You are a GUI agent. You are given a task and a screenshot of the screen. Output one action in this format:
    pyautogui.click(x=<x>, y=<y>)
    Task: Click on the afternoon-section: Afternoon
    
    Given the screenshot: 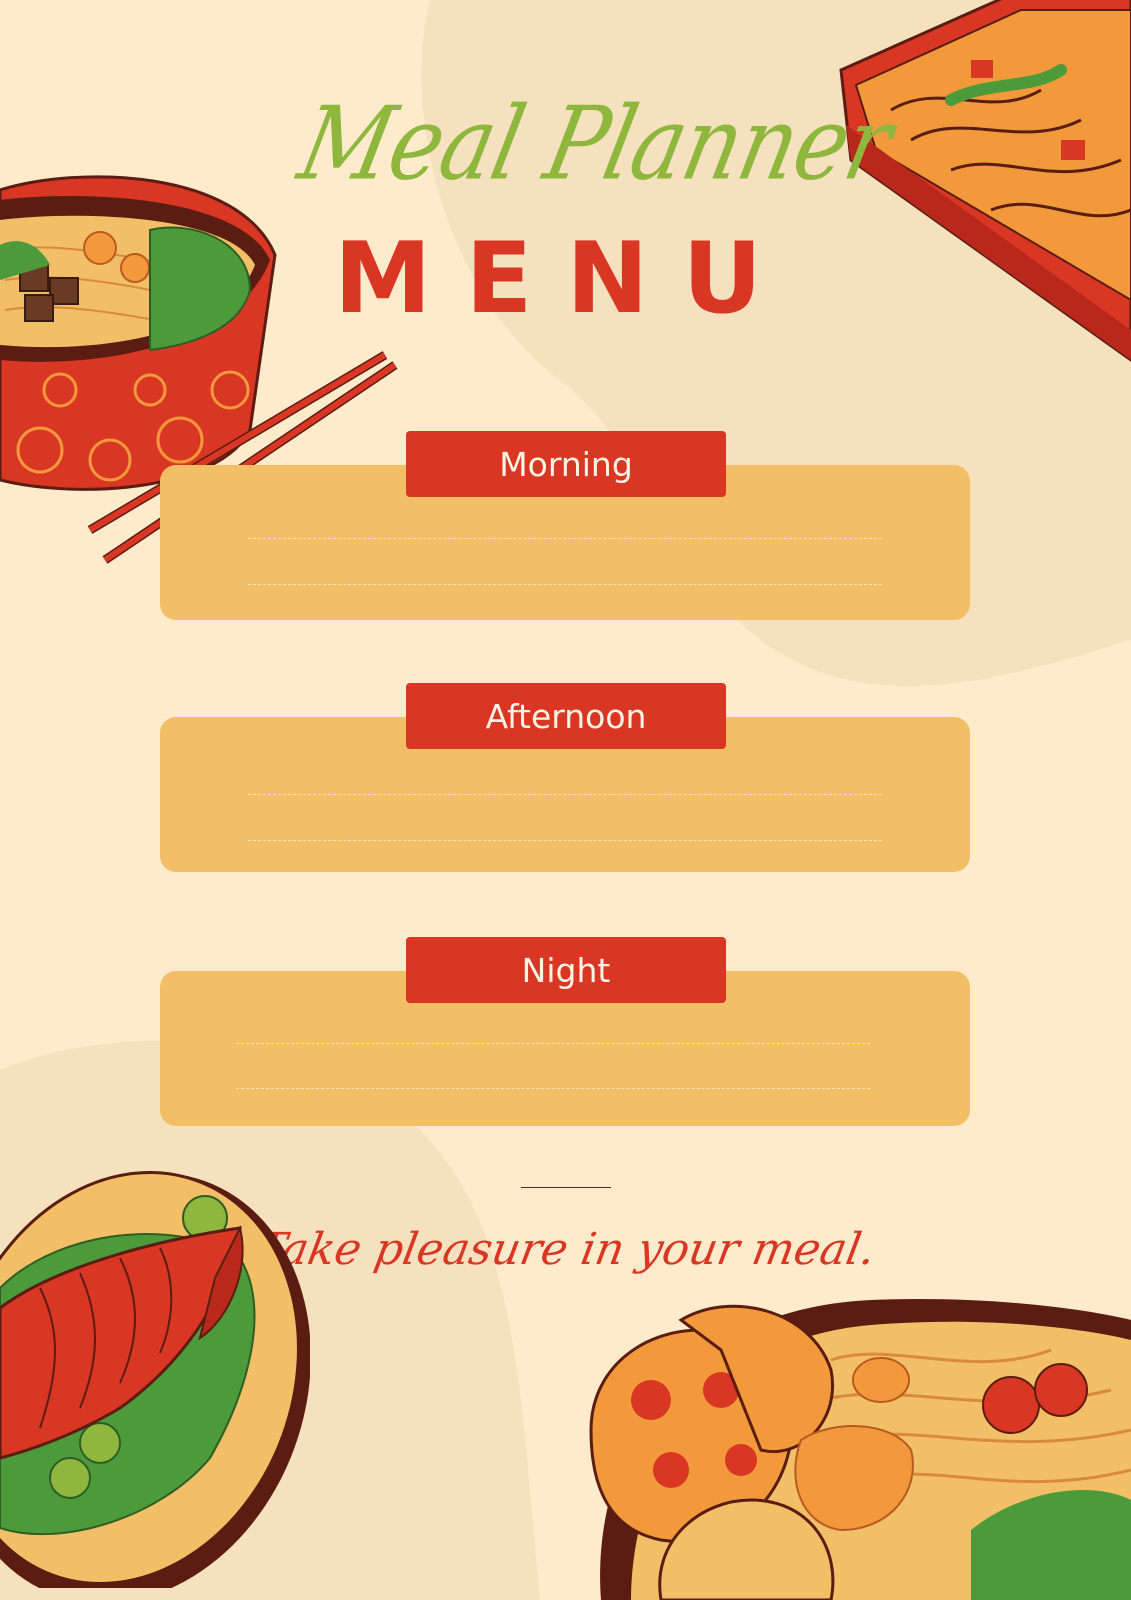 What is the action you would take?
    pyautogui.click(x=565, y=777)
    